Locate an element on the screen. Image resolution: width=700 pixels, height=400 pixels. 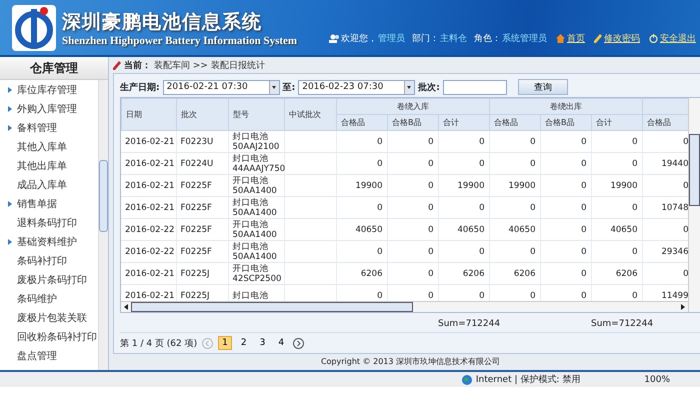
column-sum: Sum=712244 is located at coordinates (469, 324).